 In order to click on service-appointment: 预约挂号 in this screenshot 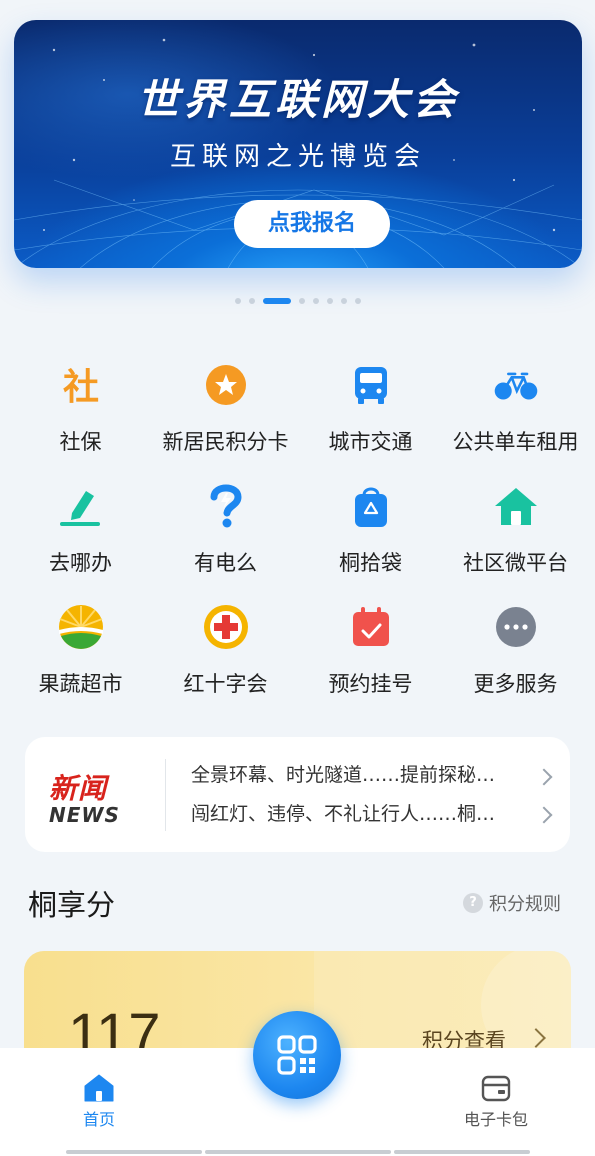, I will do `click(370, 662)`.